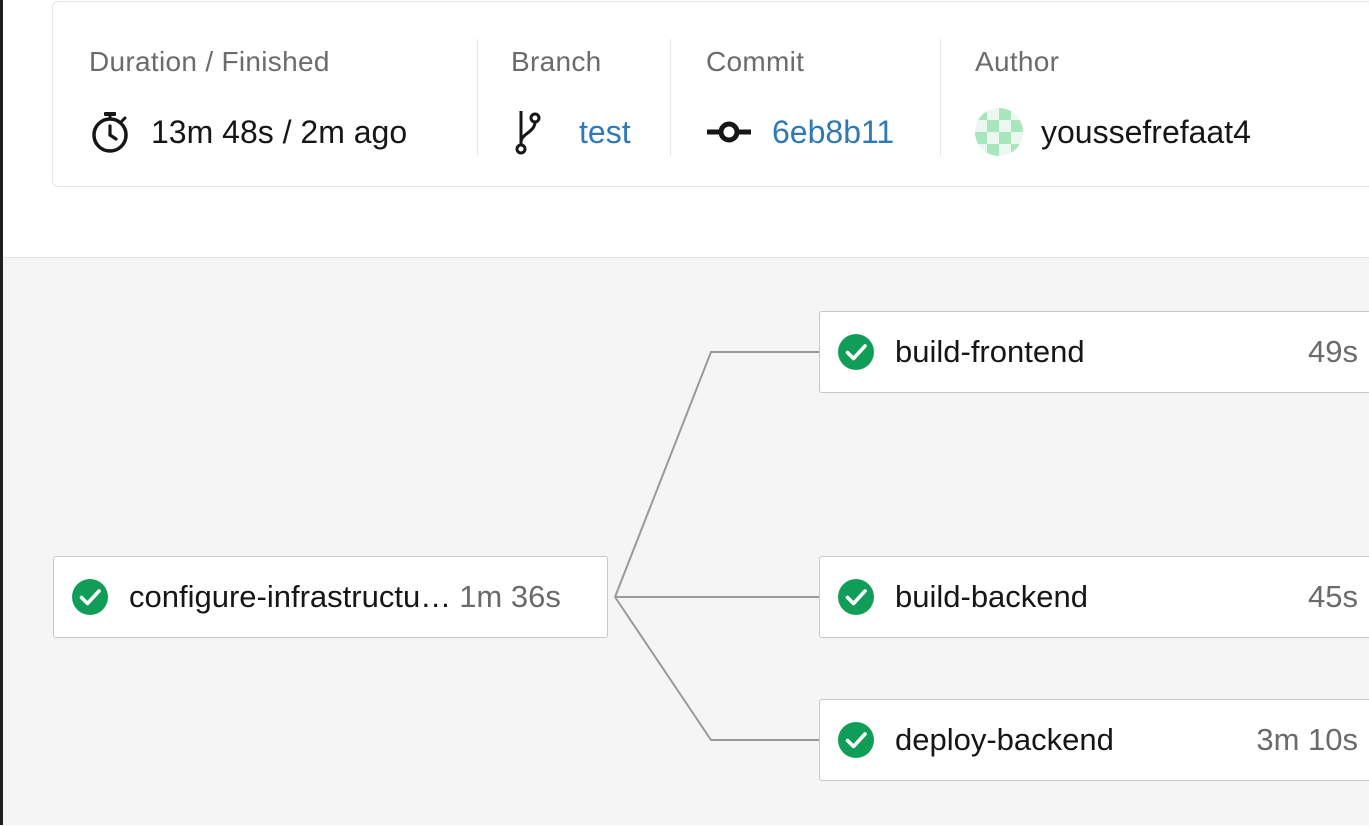 This screenshot has height=826, width=1369. What do you see at coordinates (833, 132) in the screenshot?
I see `commit-link: 6eb8b11` at bounding box center [833, 132].